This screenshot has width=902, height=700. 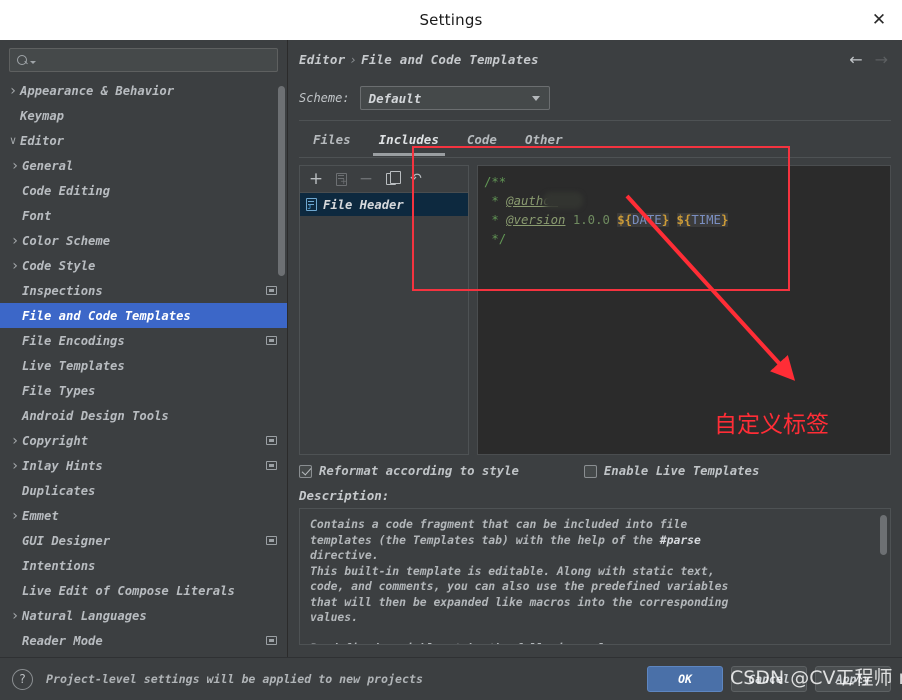 I want to click on add-template-button: +, so click(x=316, y=179).